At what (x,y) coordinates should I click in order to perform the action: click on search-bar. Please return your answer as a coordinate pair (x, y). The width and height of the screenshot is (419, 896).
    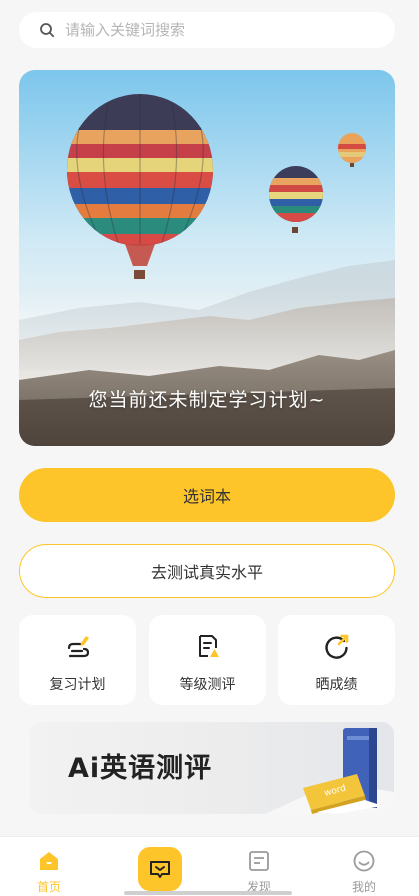
    Looking at the image, I should click on (207, 30).